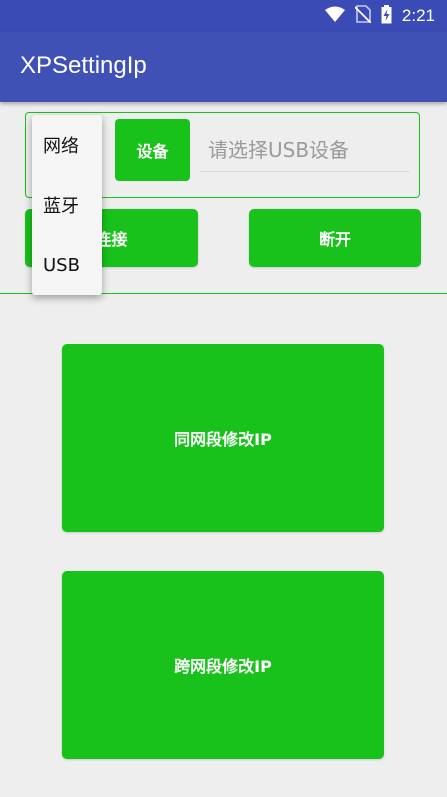  What do you see at coordinates (335, 238) in the screenshot?
I see `disconnect-button: 断开` at bounding box center [335, 238].